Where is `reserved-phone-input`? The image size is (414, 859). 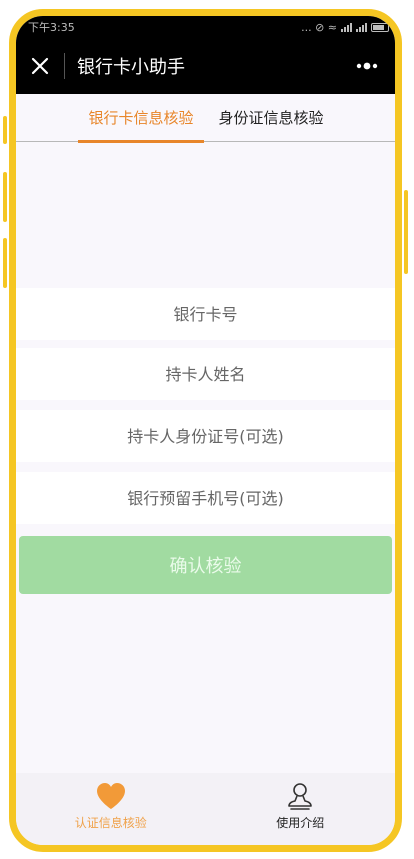
reserved-phone-input is located at coordinates (205, 498).